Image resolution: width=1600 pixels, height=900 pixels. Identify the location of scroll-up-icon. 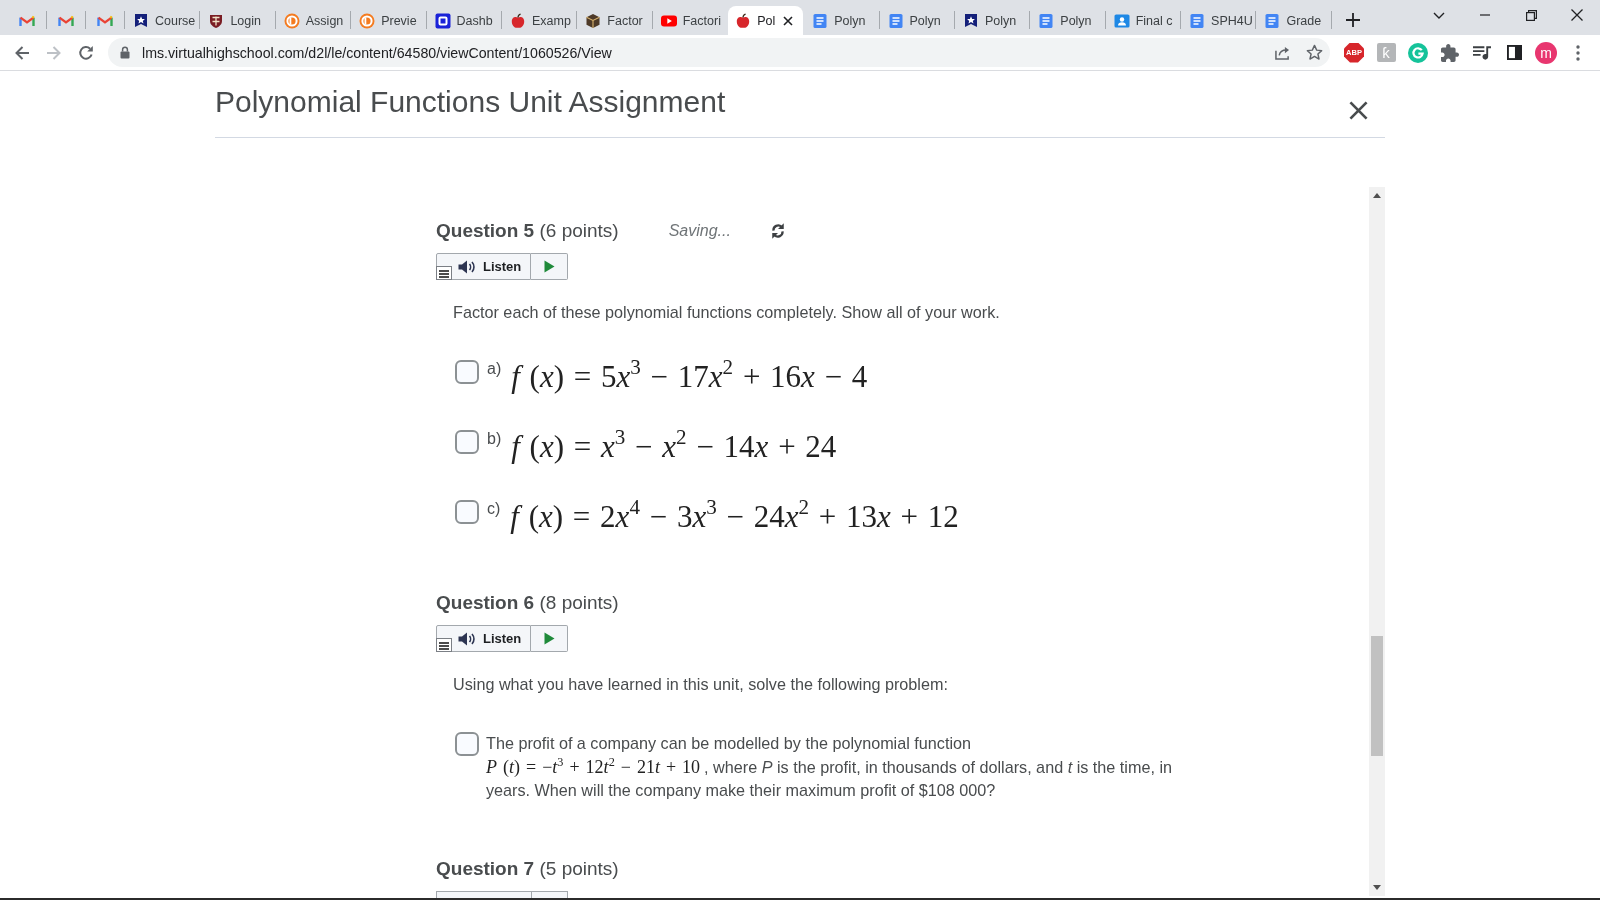
(1377, 195).